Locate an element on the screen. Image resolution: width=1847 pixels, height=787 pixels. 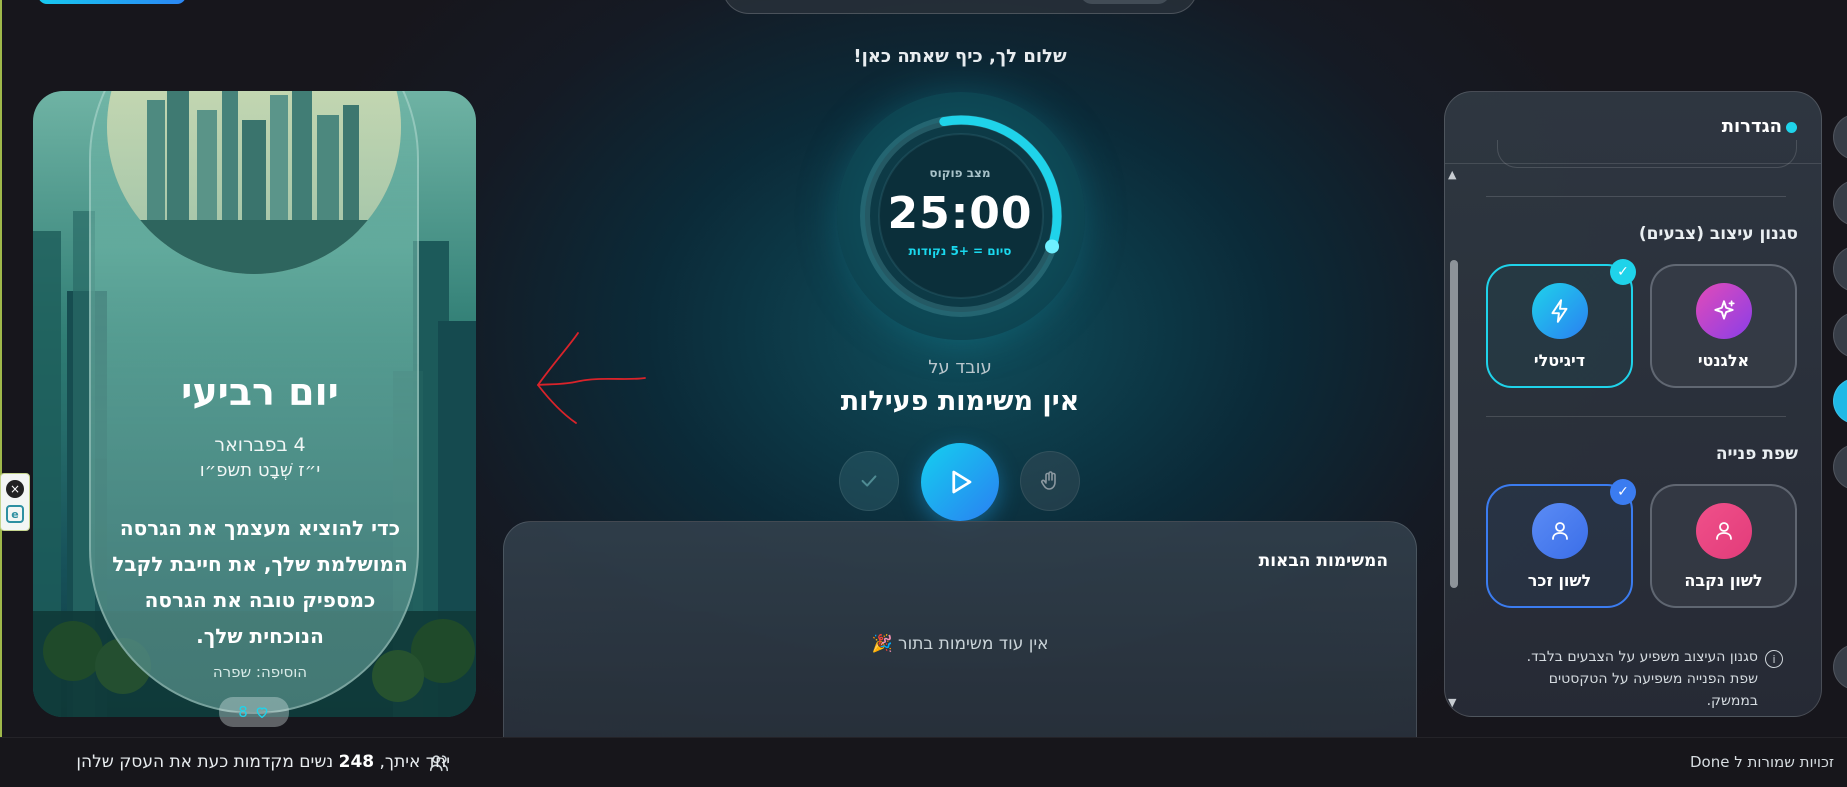
timer-mode-label: מצב פוקוס is located at coordinates (960, 173).